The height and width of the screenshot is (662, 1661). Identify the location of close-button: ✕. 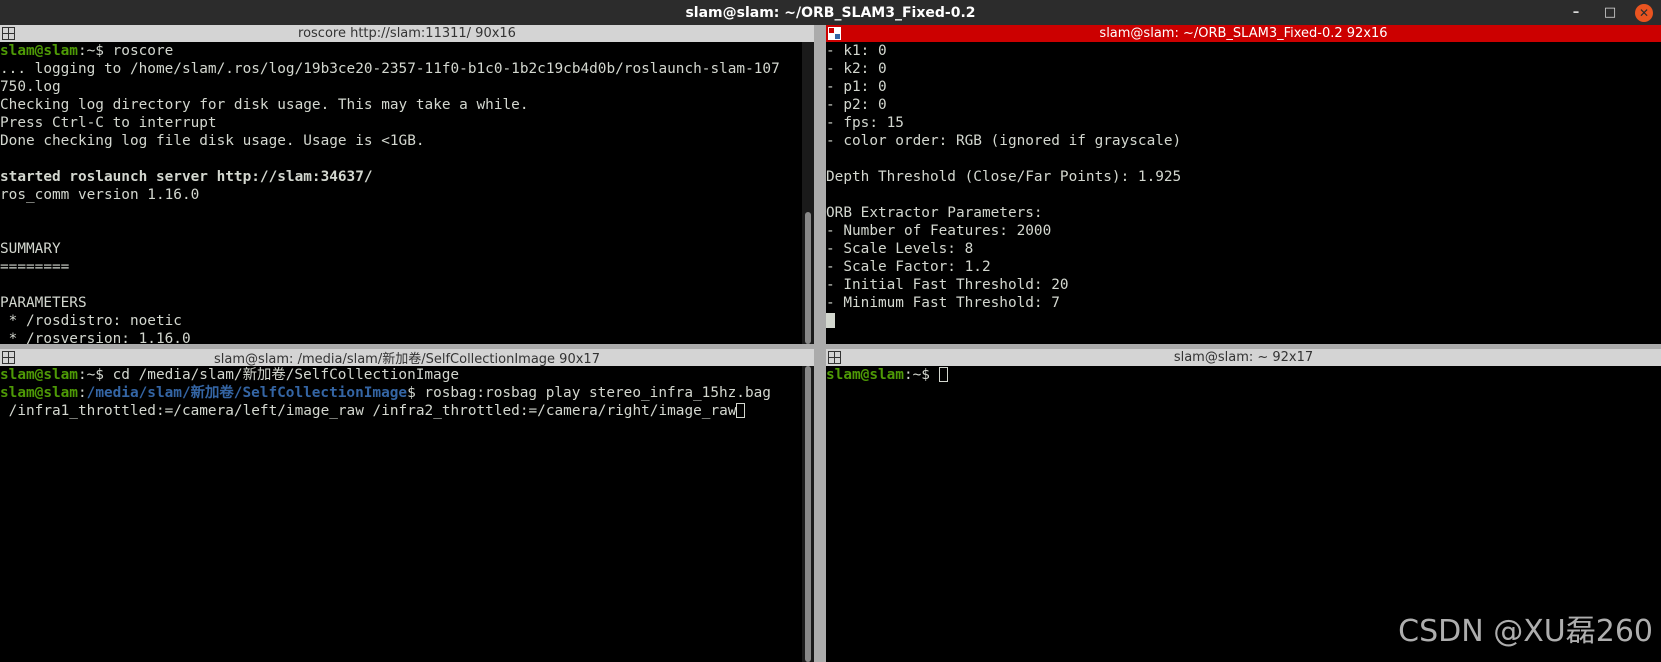
(1644, 12).